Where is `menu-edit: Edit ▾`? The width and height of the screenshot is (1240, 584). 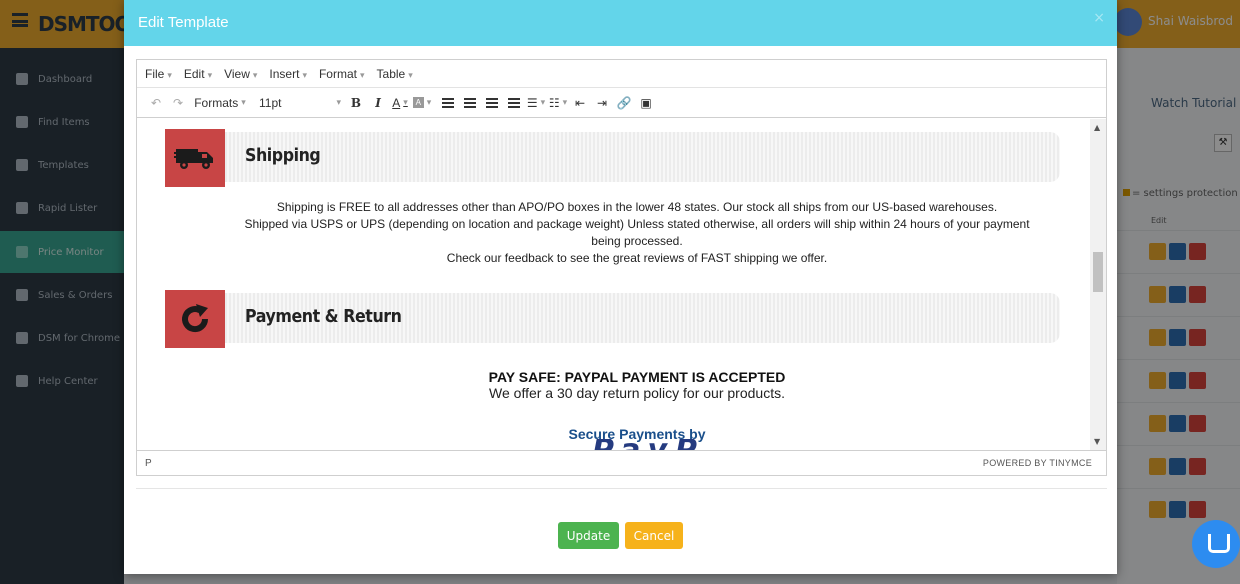
menu-edit: Edit ▾ is located at coordinates (198, 74).